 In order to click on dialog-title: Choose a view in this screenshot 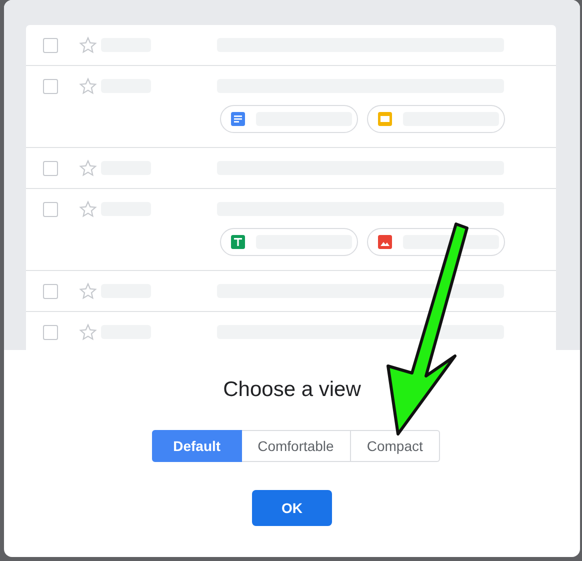, I will do `click(292, 390)`.